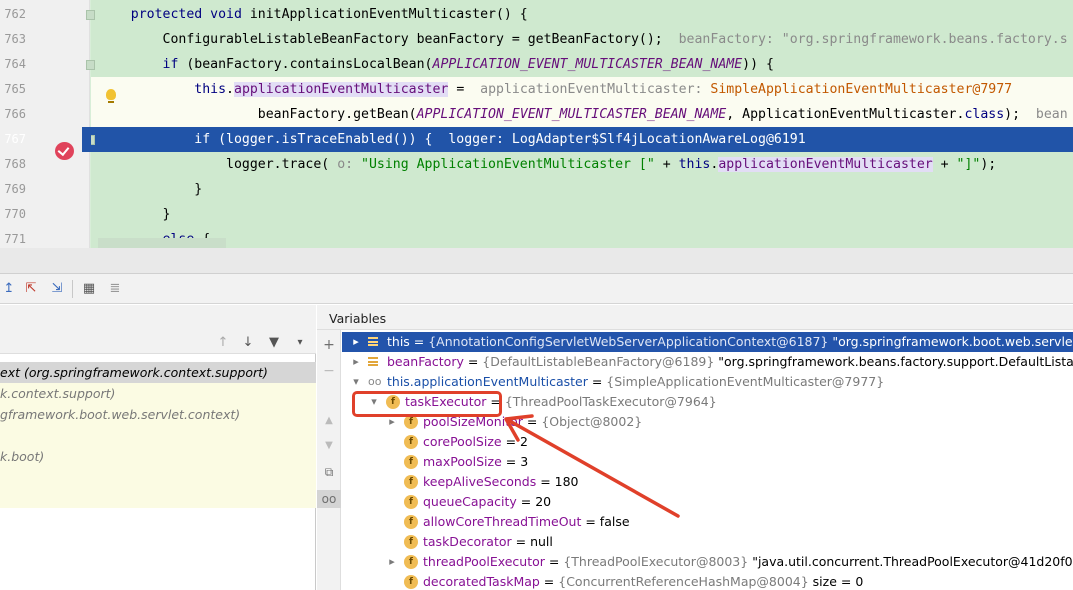 The width and height of the screenshot is (1073, 590). I want to click on move-up-icon: ▲, so click(329, 421).